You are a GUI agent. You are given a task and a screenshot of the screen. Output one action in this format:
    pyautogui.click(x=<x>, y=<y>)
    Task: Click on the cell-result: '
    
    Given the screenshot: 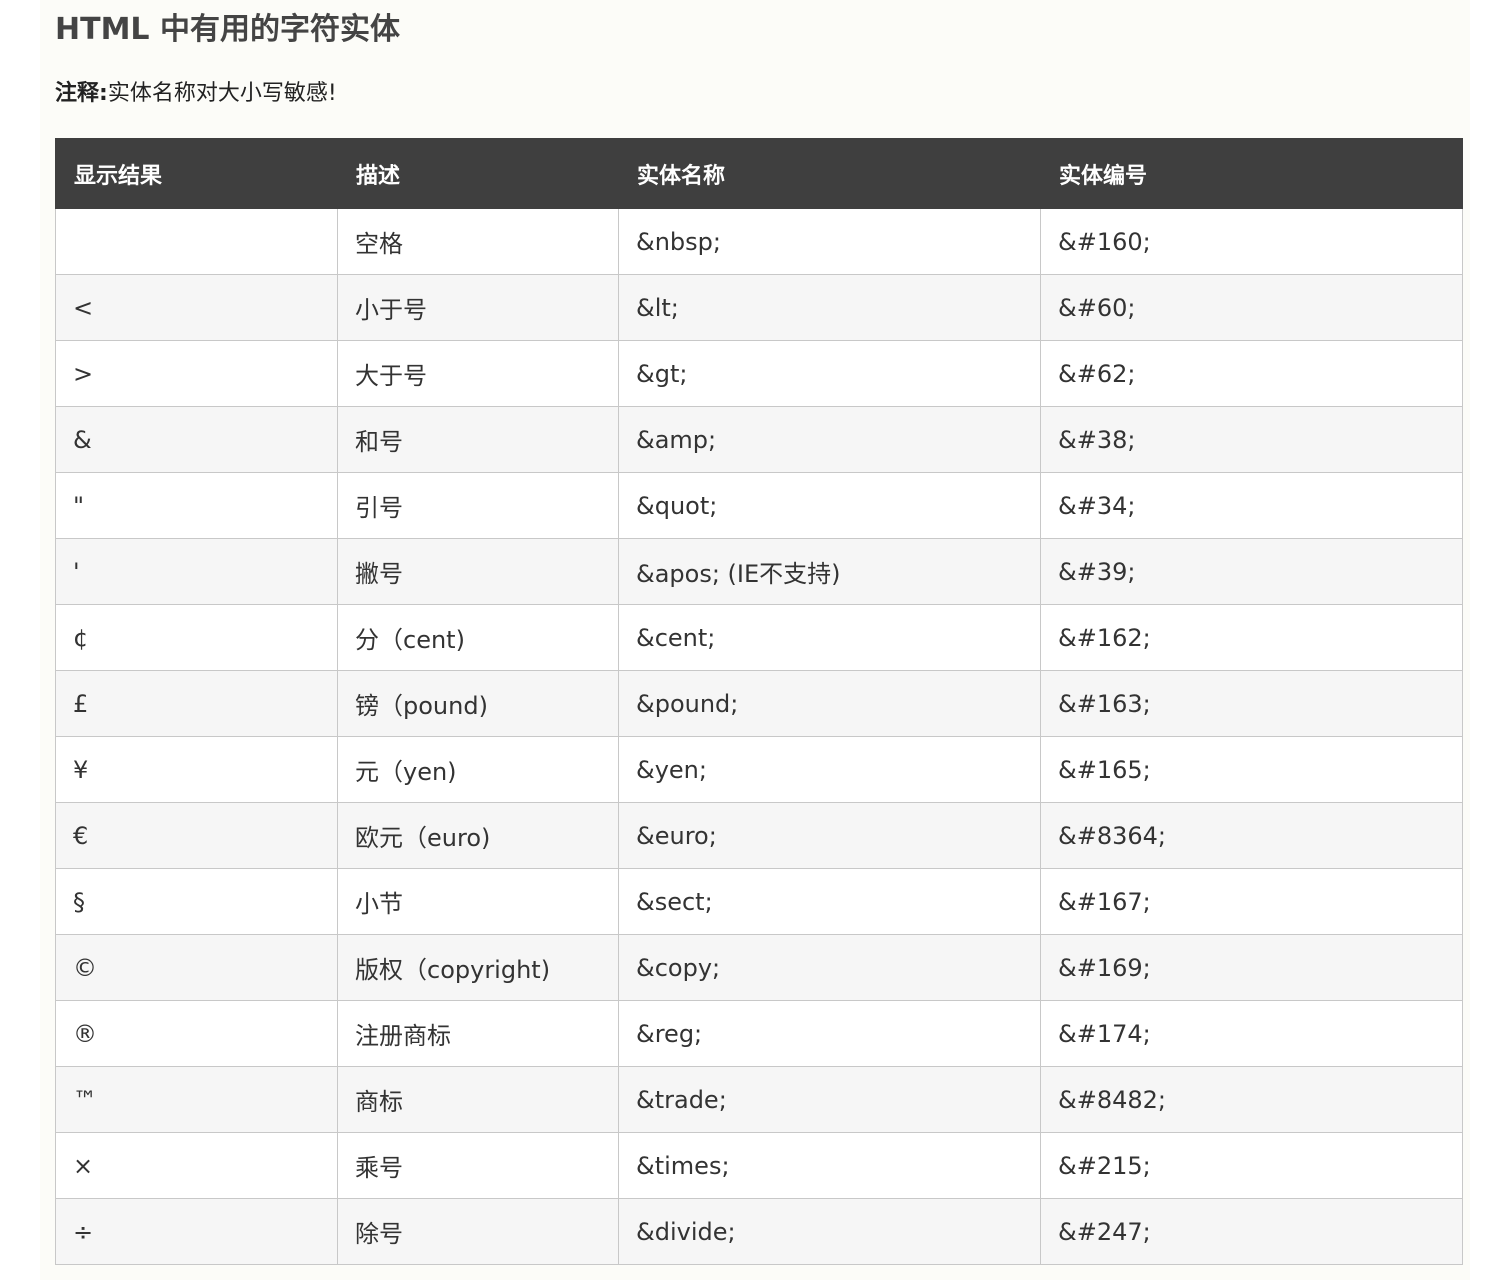 What is the action you would take?
    pyautogui.click(x=196, y=571)
    